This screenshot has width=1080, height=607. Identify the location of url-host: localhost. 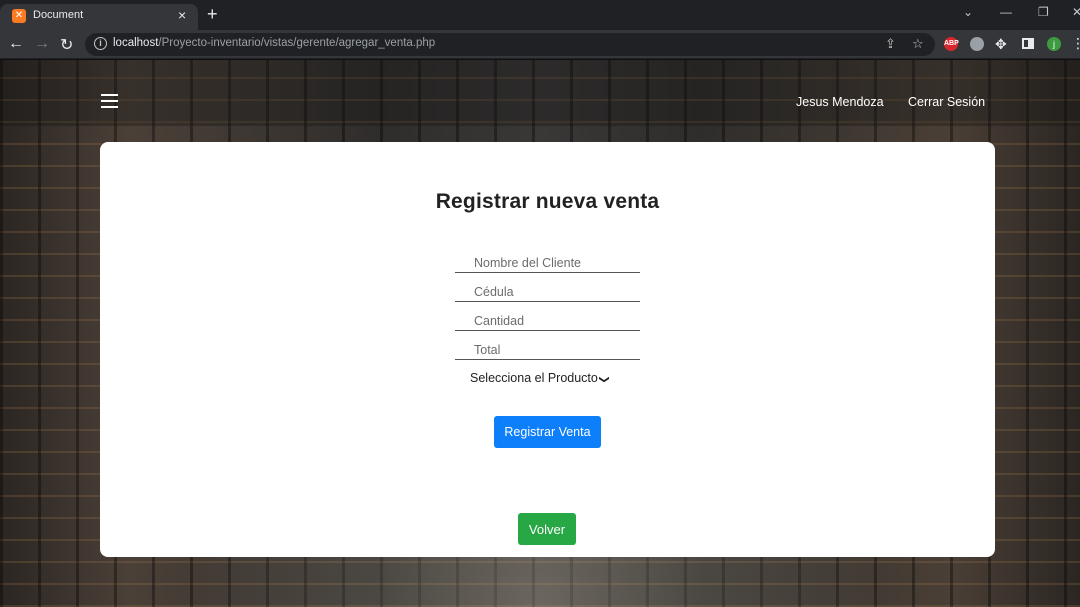
(136, 43).